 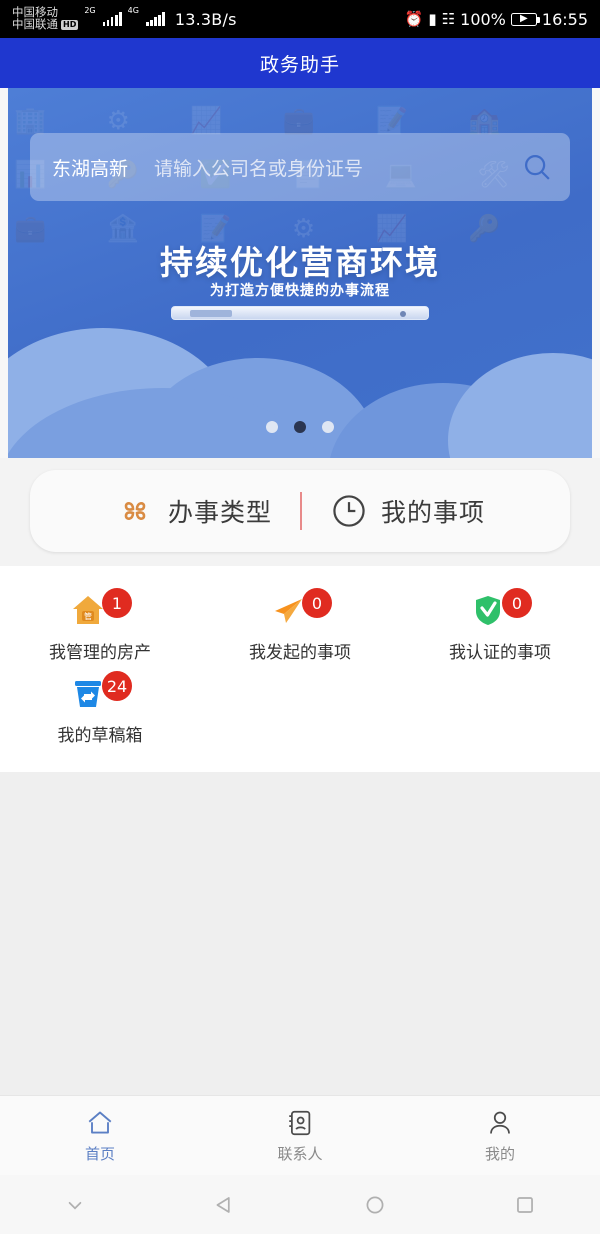 I want to click on battery-charging-icon: ▶, so click(x=525, y=19).